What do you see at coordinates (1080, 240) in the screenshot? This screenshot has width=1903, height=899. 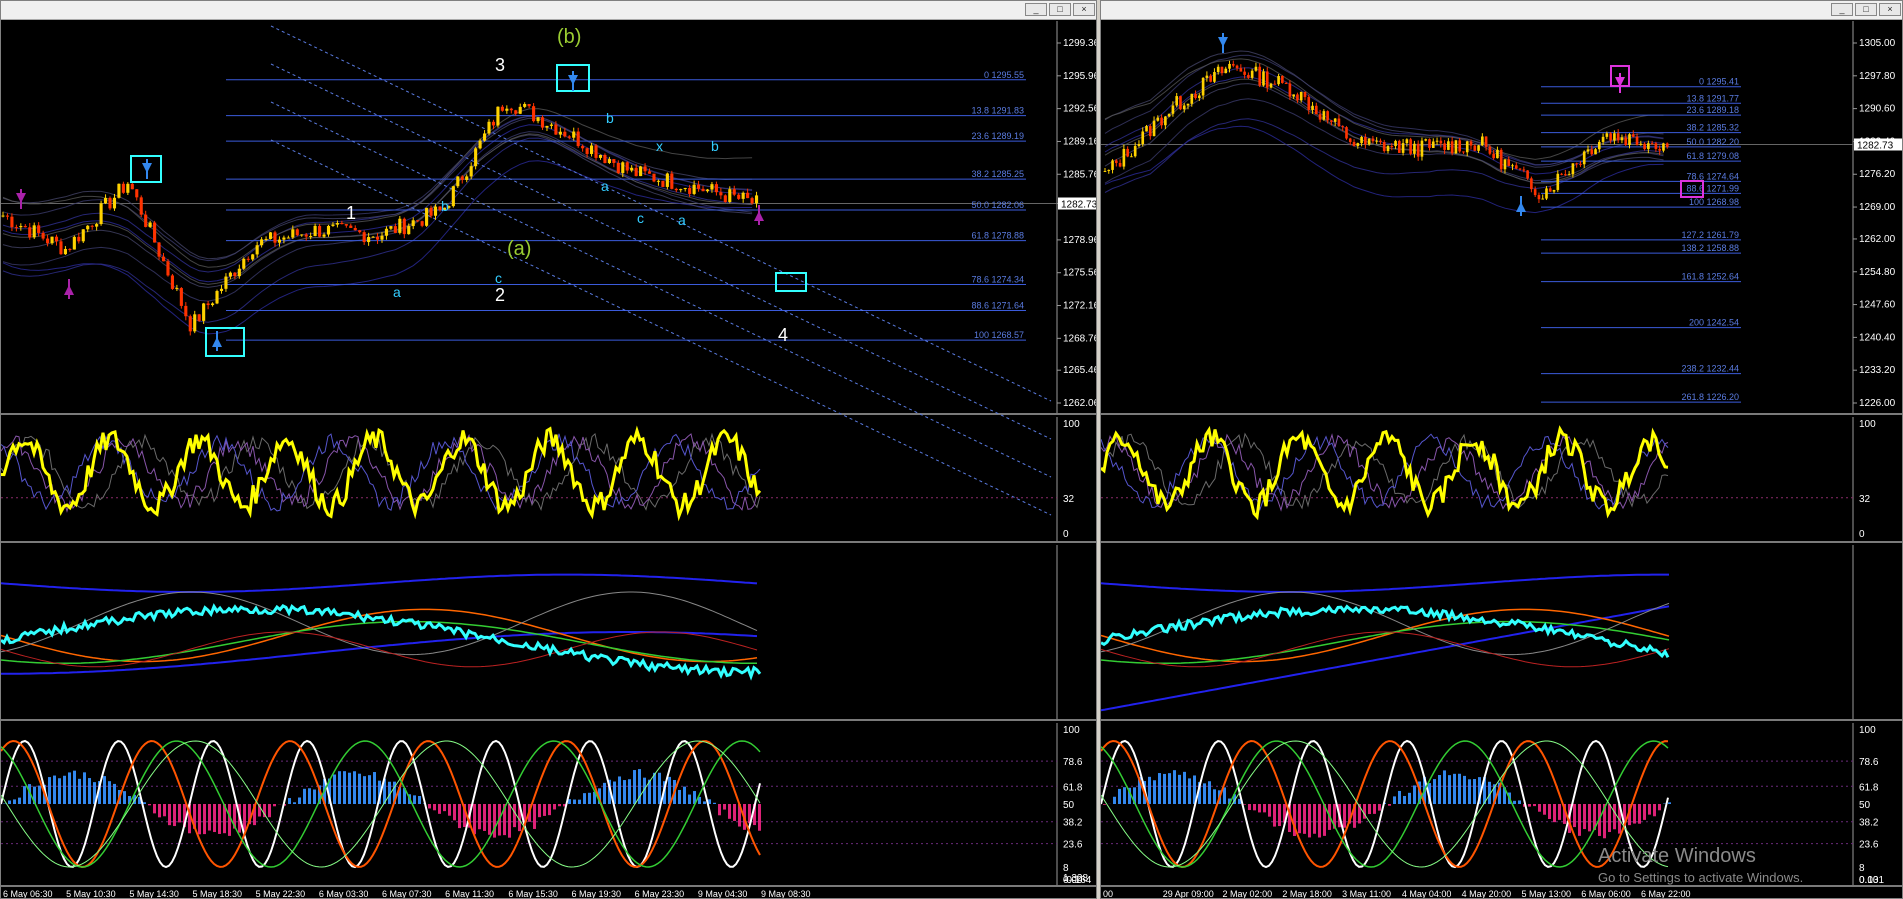 I see `price-tick-label: 1278.96` at bounding box center [1080, 240].